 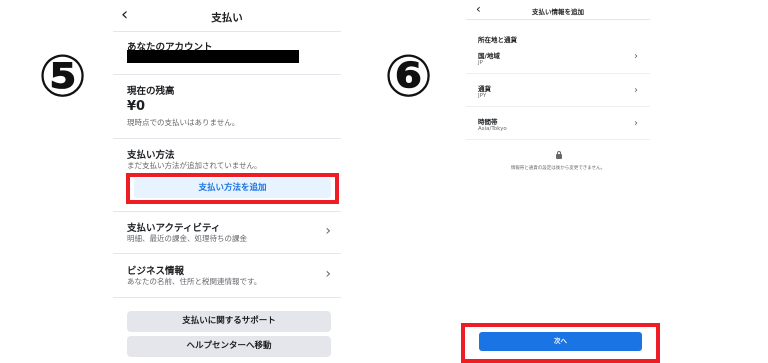 What do you see at coordinates (229, 321) in the screenshot?
I see `payment-support-button: 支払いに関するサポート` at bounding box center [229, 321].